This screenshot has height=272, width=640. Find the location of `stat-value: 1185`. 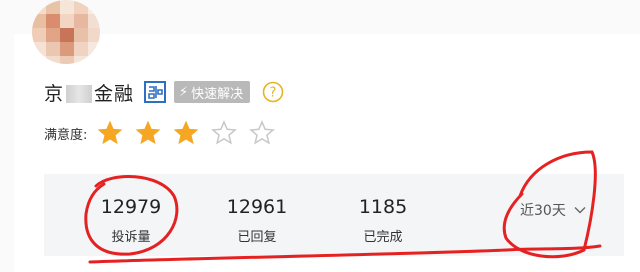

stat-value: 1185 is located at coordinates (383, 207).